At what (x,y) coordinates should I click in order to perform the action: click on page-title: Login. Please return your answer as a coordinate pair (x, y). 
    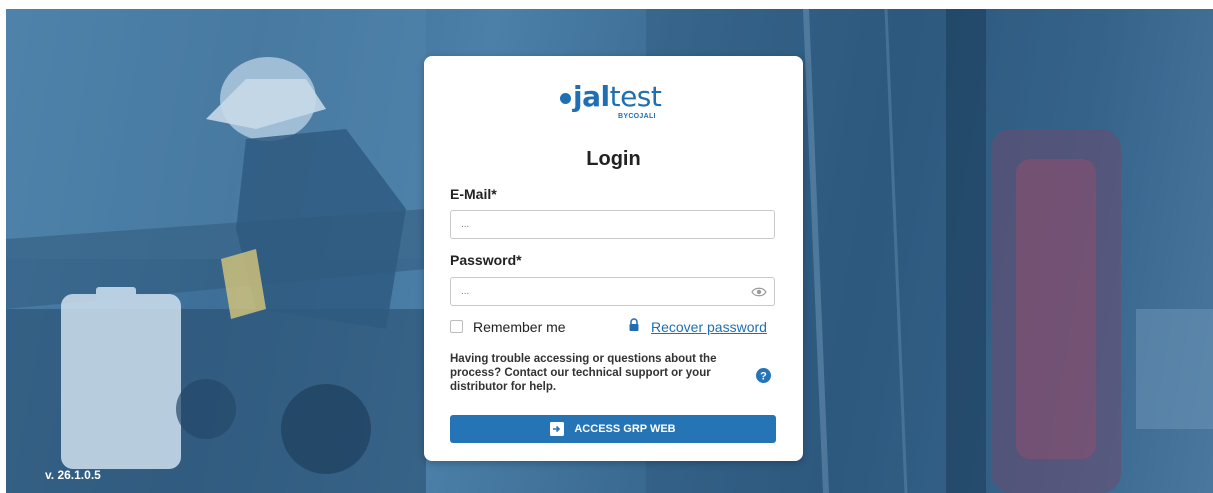
    Looking at the image, I should click on (613, 159).